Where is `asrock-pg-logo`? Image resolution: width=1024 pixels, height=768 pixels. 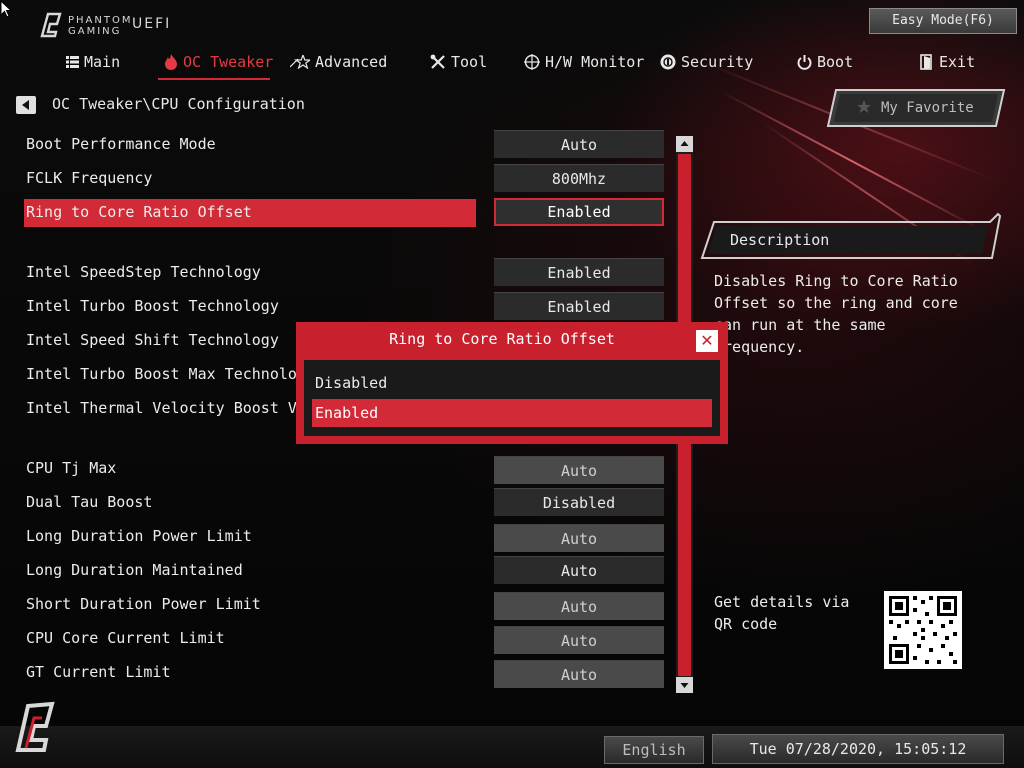
asrock-pg-logo is located at coordinates (35, 729).